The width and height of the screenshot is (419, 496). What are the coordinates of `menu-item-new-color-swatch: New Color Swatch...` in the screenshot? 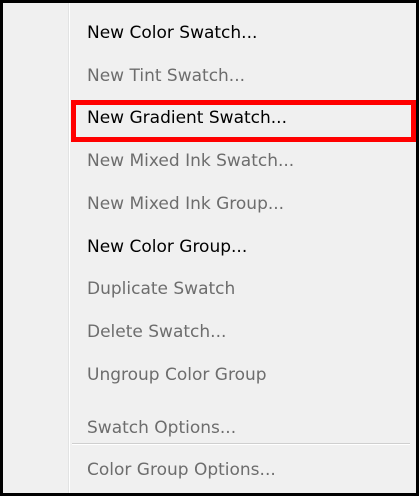 It's located at (242, 33).